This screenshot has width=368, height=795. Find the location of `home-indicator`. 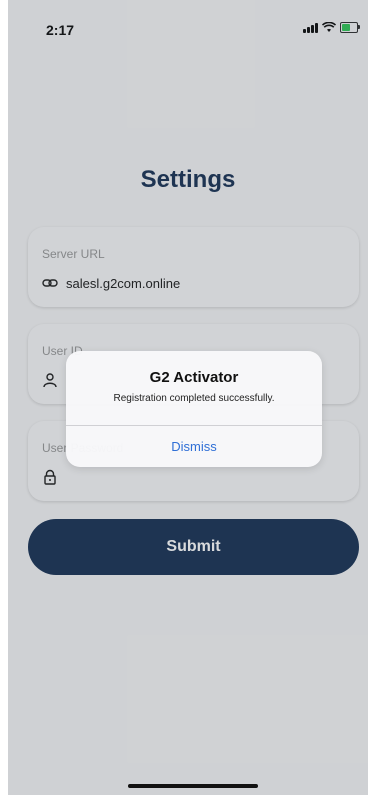

home-indicator is located at coordinates (193, 786).